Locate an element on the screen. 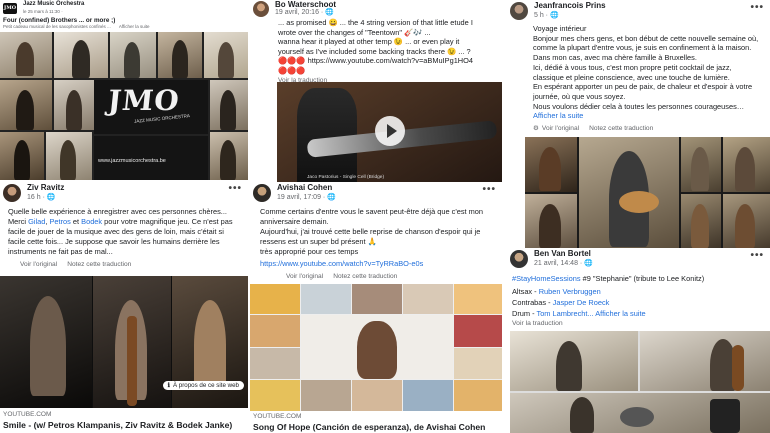 The width and height of the screenshot is (770, 433). stayhome-session-video is located at coordinates (640, 382).